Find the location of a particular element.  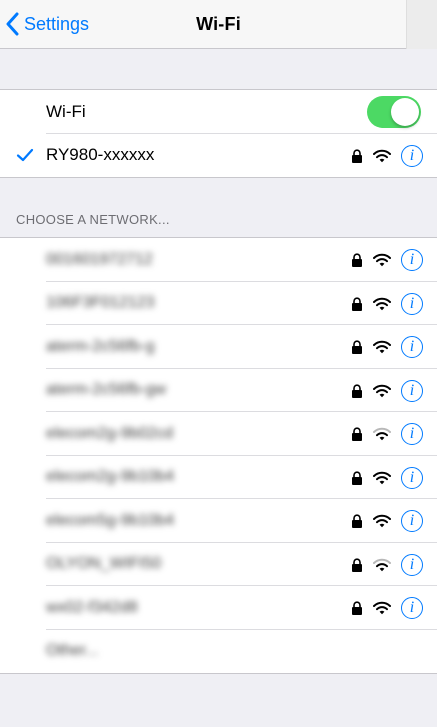

network-name: 106F3F012123 is located at coordinates (100, 303).